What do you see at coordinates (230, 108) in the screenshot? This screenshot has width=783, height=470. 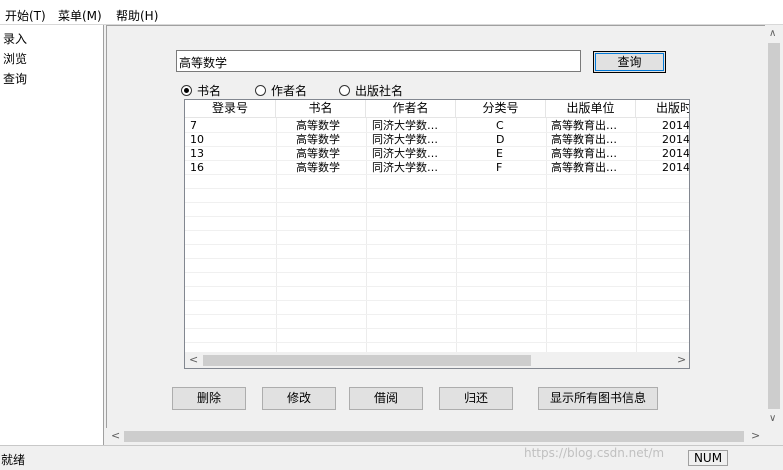 I see `column-header-login-no: 登录号` at bounding box center [230, 108].